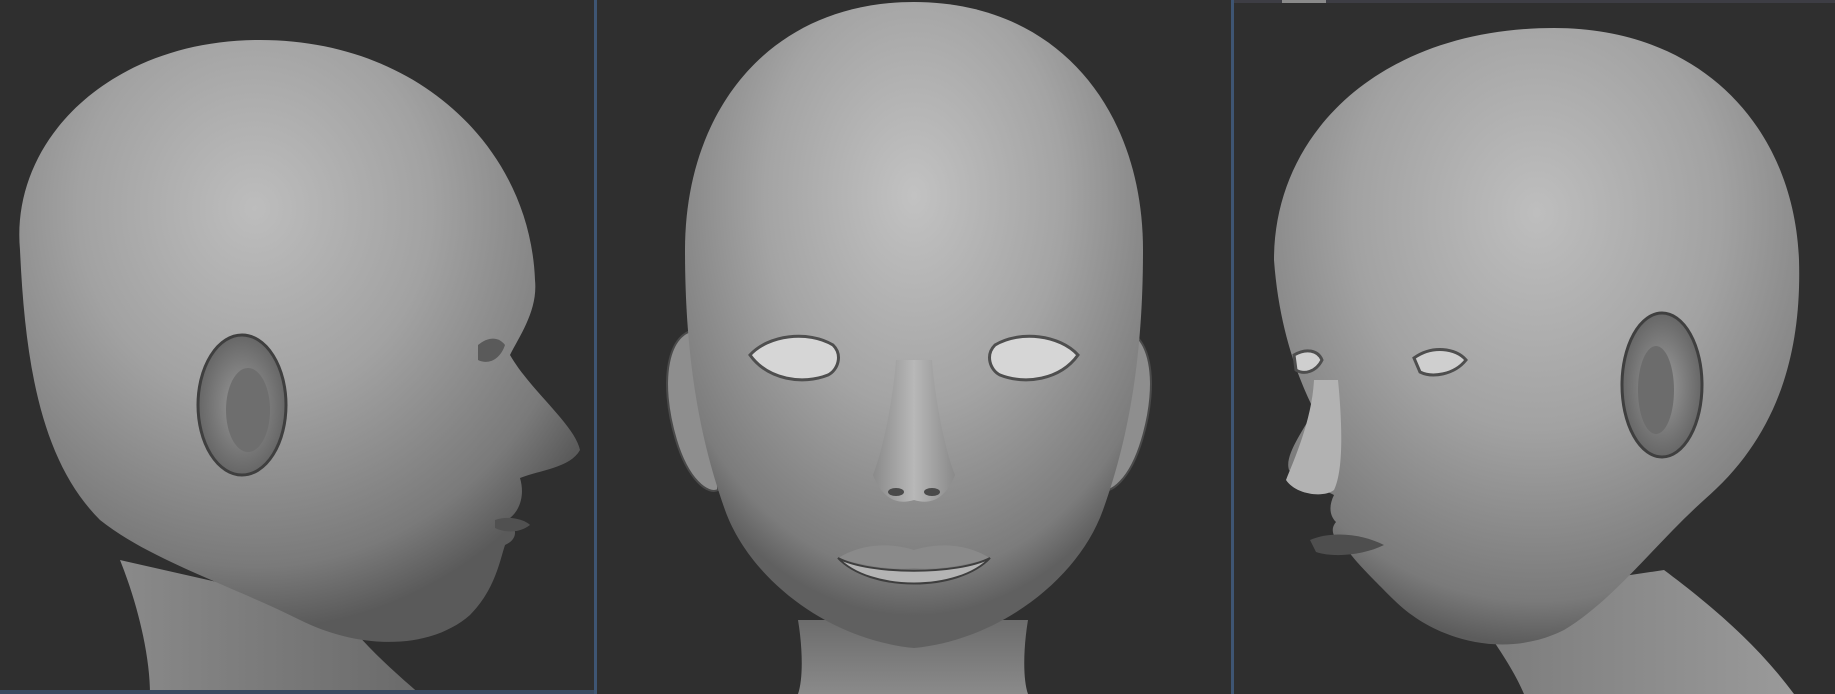 The image size is (1835, 694). Describe the element at coordinates (595, 347) in the screenshot. I see `viewport-divider` at that location.